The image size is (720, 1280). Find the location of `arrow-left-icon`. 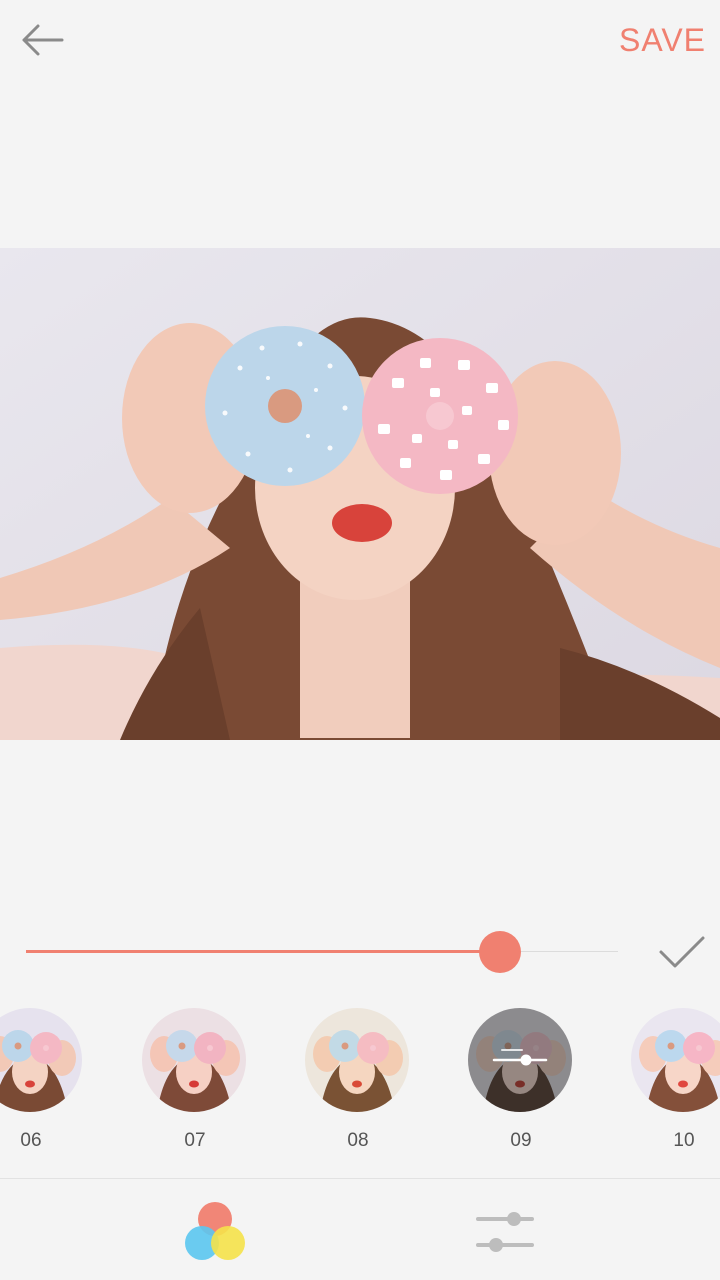

arrow-left-icon is located at coordinates (43, 40).